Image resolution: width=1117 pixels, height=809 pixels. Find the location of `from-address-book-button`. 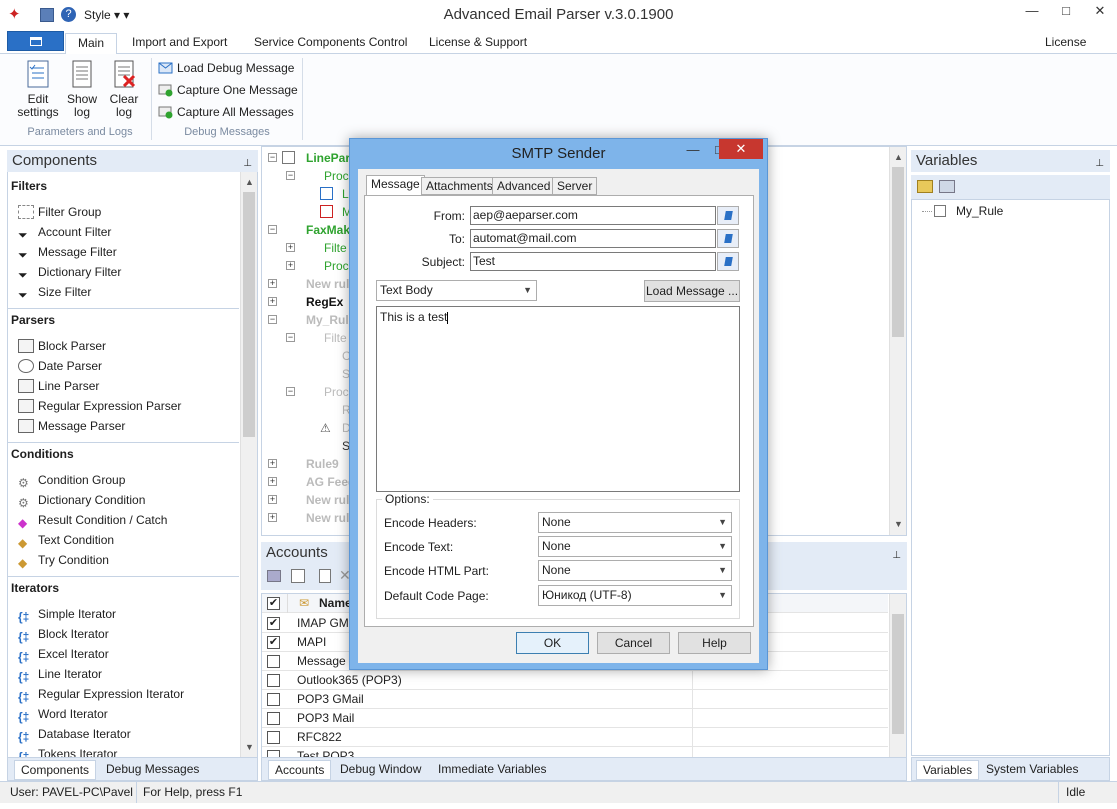

from-address-book-button is located at coordinates (728, 215).